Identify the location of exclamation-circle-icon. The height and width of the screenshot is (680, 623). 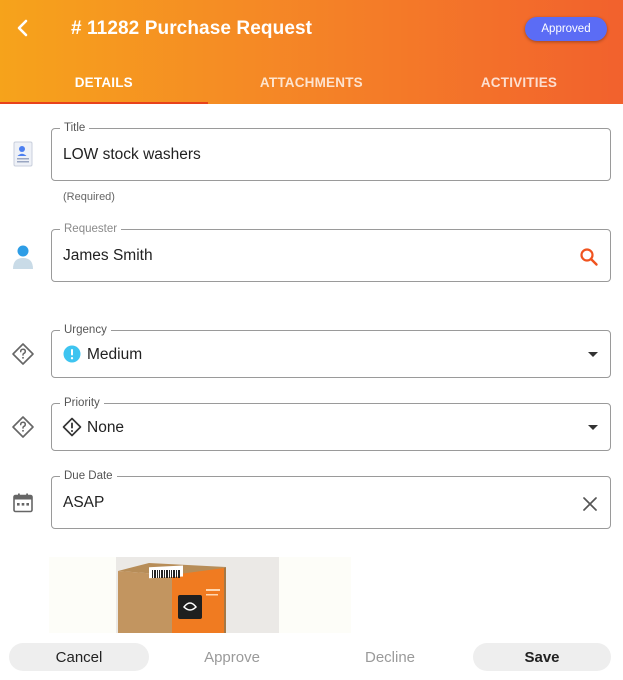
(72, 354).